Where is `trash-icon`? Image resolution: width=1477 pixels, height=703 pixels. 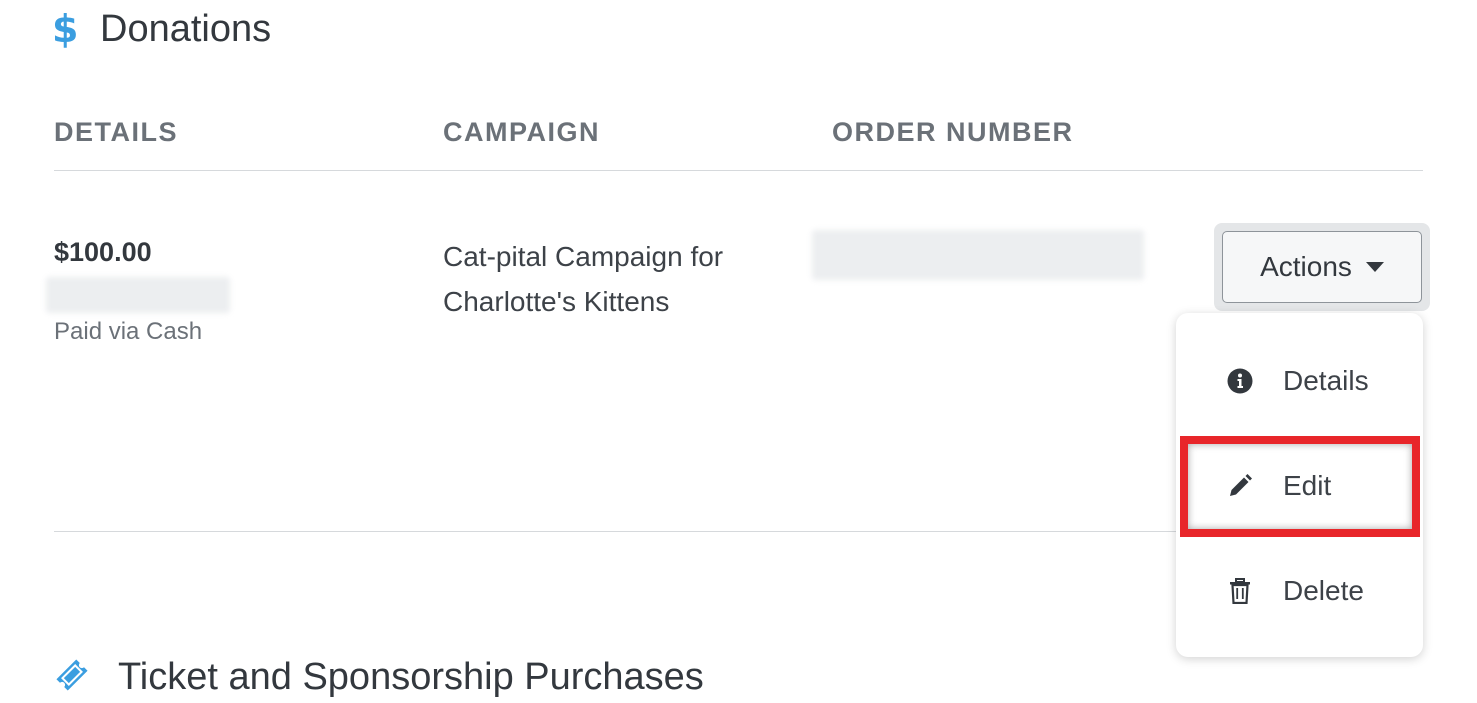
trash-icon is located at coordinates (1240, 591).